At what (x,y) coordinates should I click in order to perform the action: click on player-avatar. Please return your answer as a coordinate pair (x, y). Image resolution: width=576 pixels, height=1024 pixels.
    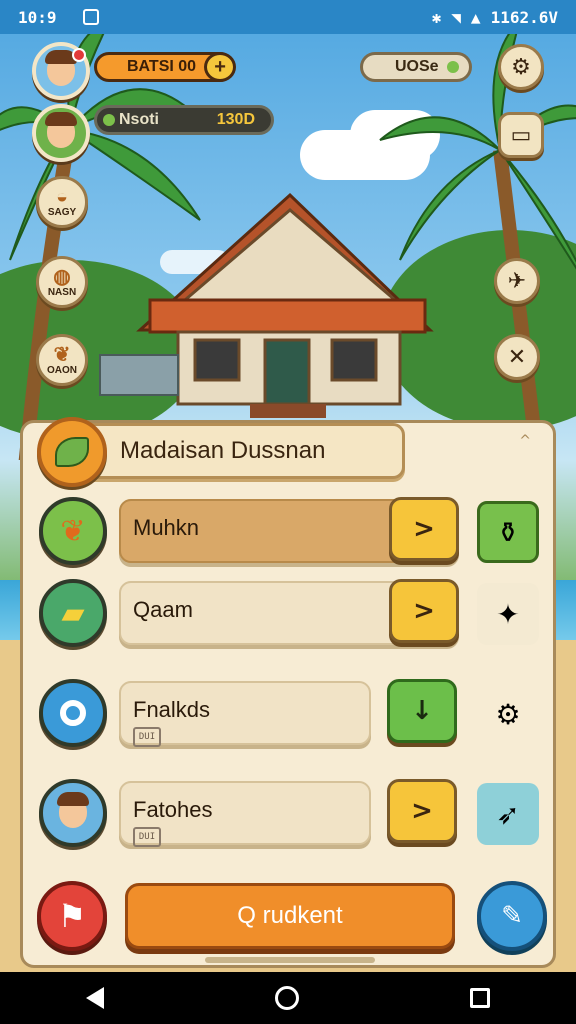
    Looking at the image, I should click on (61, 71).